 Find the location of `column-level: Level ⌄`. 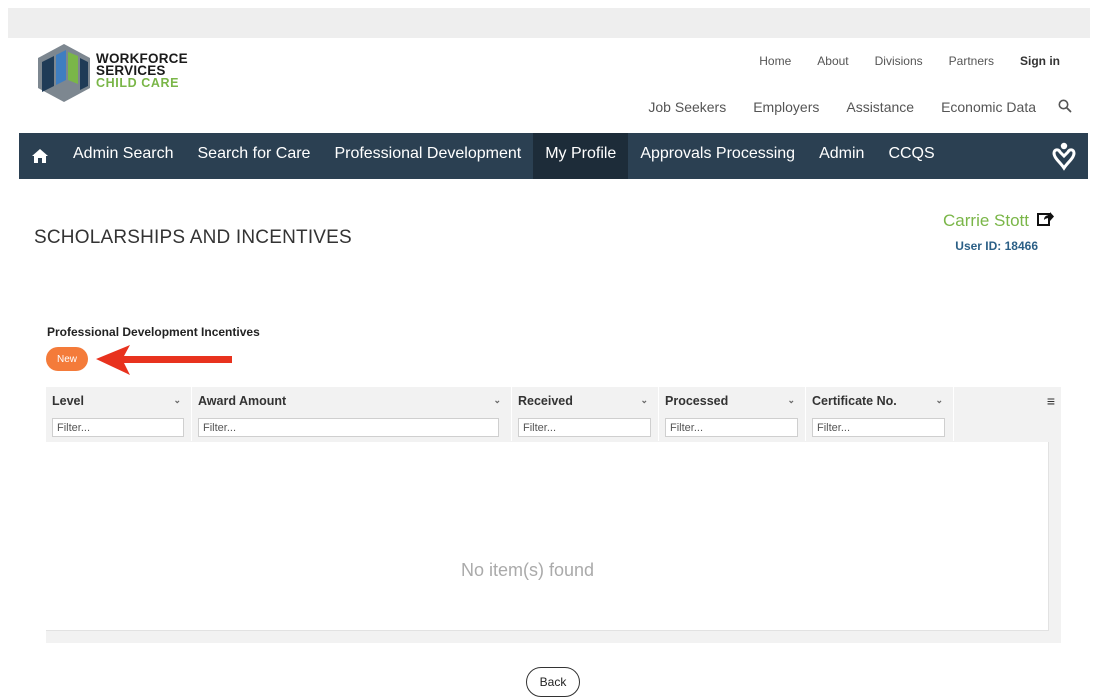

column-level: Level ⌄ is located at coordinates (119, 414).